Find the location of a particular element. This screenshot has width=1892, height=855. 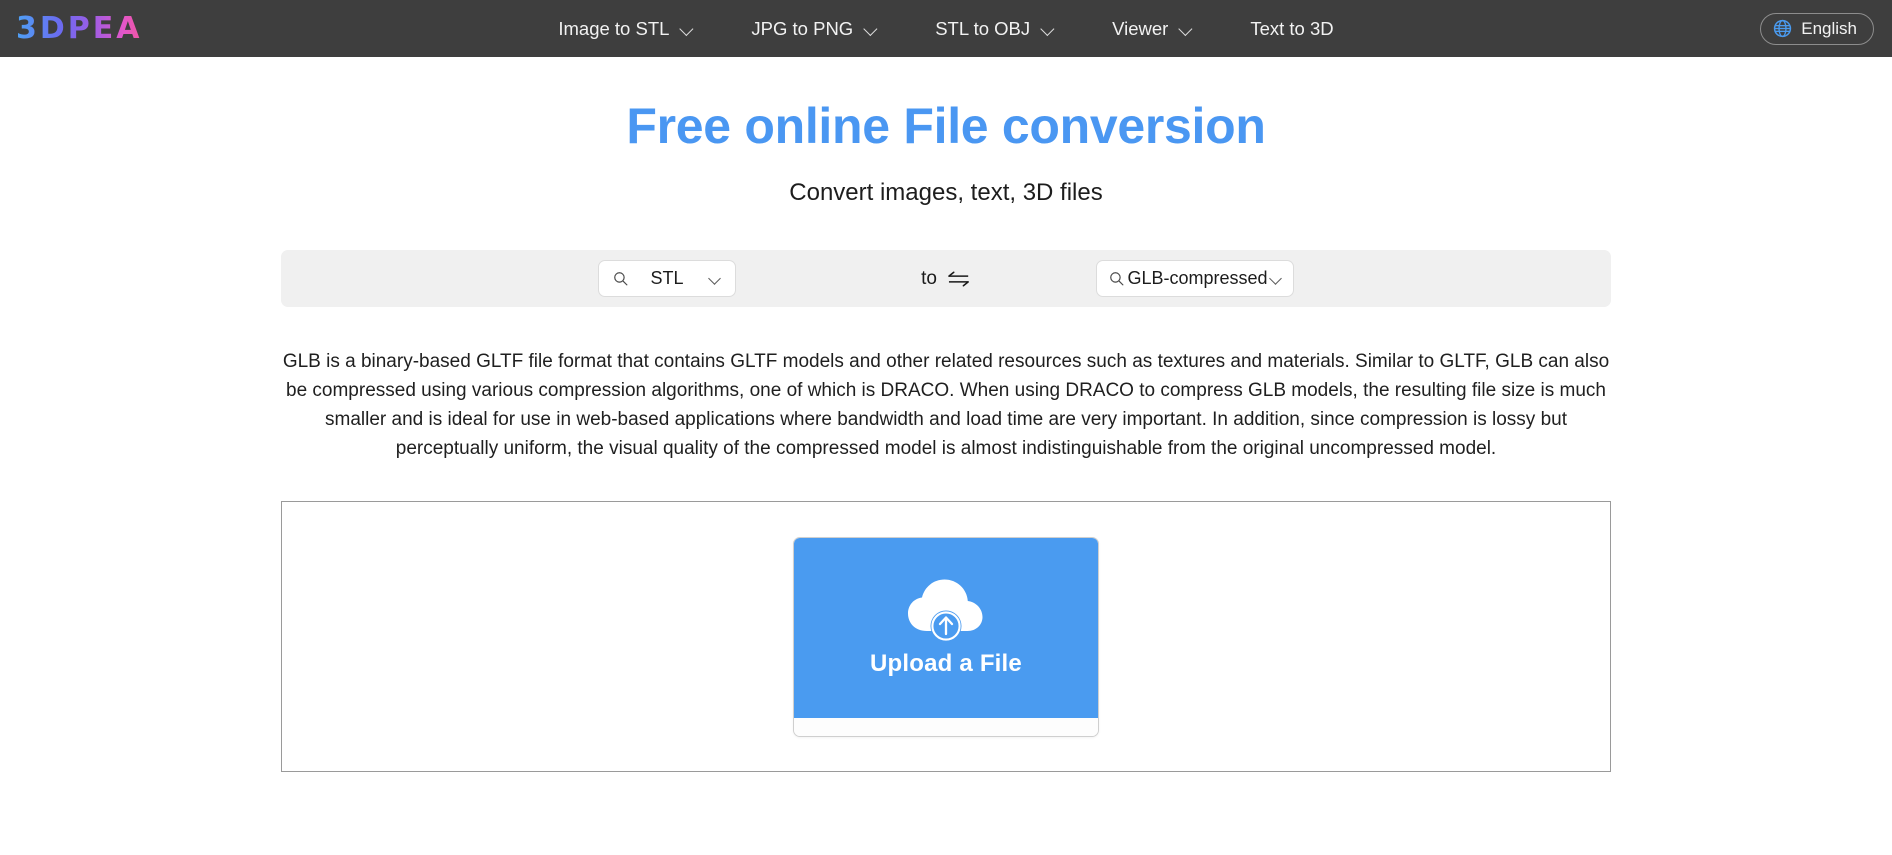

page-title: Free online File conversion is located at coordinates (946, 126).